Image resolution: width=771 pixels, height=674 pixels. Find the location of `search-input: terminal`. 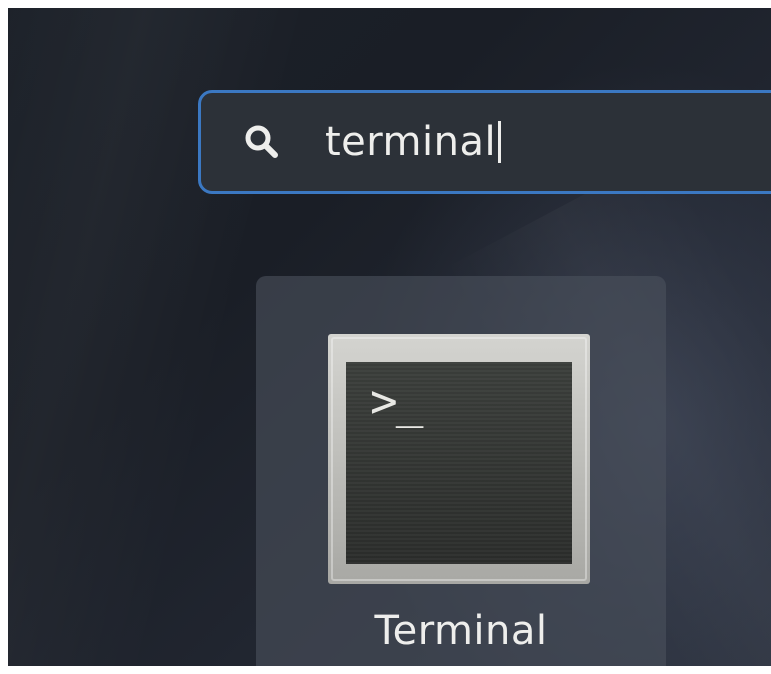

search-input: terminal is located at coordinates (413, 142).